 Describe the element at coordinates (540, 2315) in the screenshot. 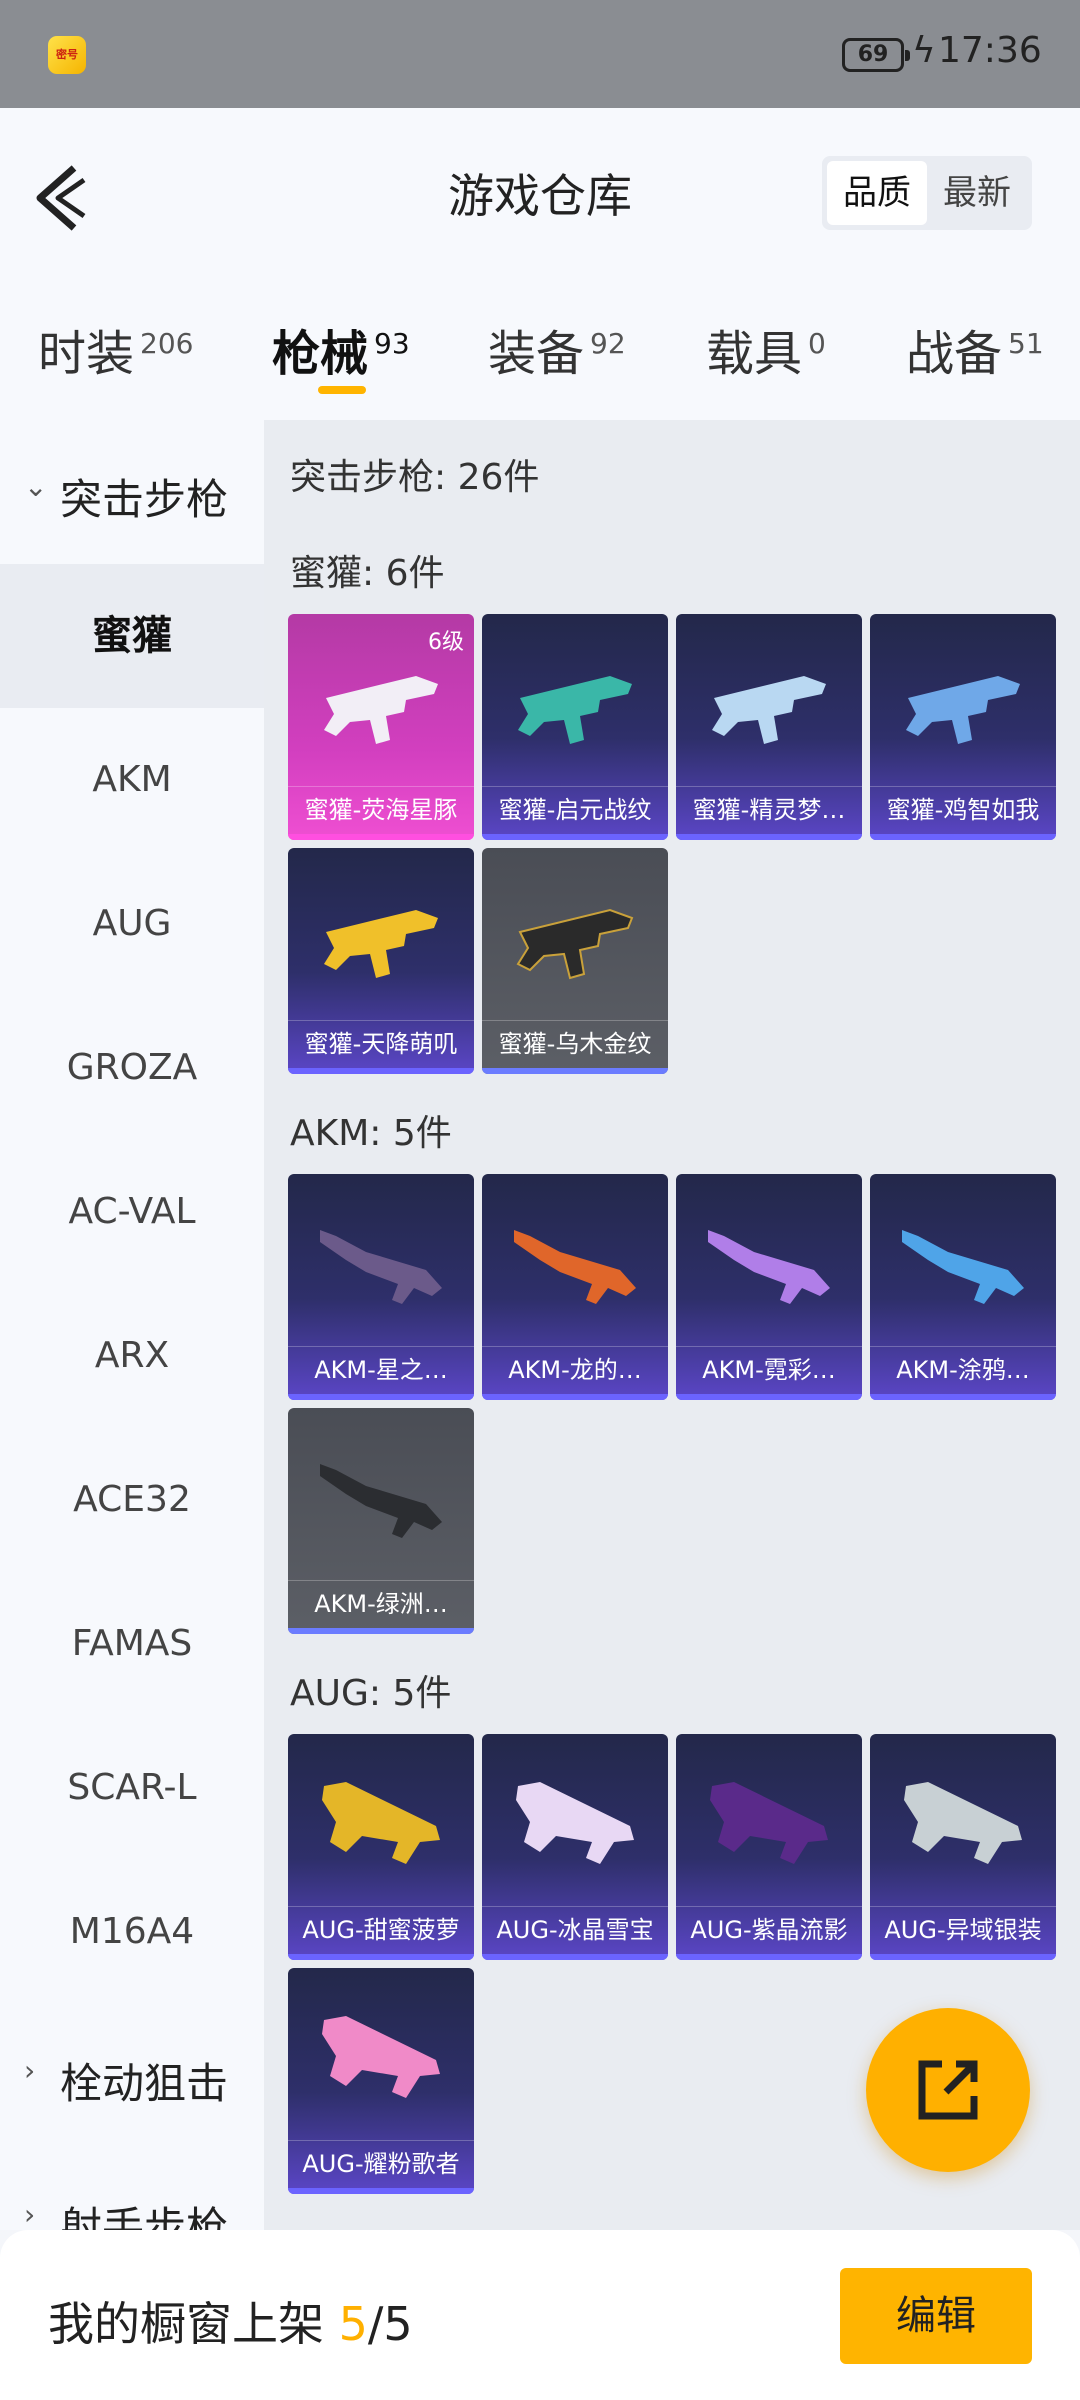

I see `bottom-bar: 我的橱窗上架 5/5 编辑` at that location.